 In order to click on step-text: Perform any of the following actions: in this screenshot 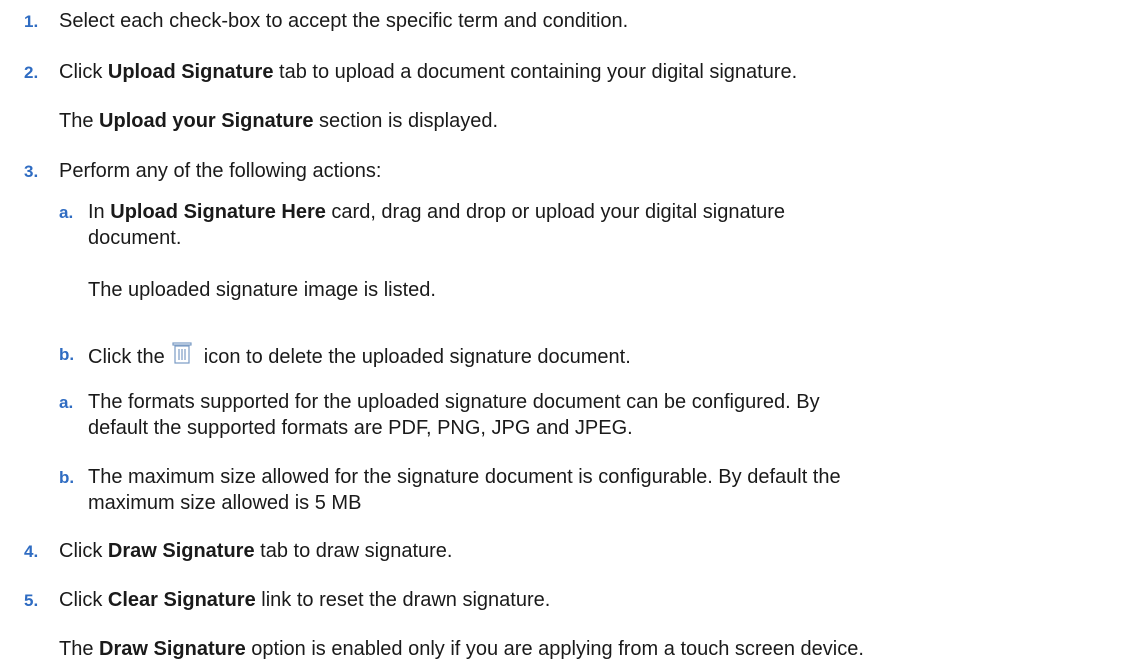, I will do `click(220, 171)`.